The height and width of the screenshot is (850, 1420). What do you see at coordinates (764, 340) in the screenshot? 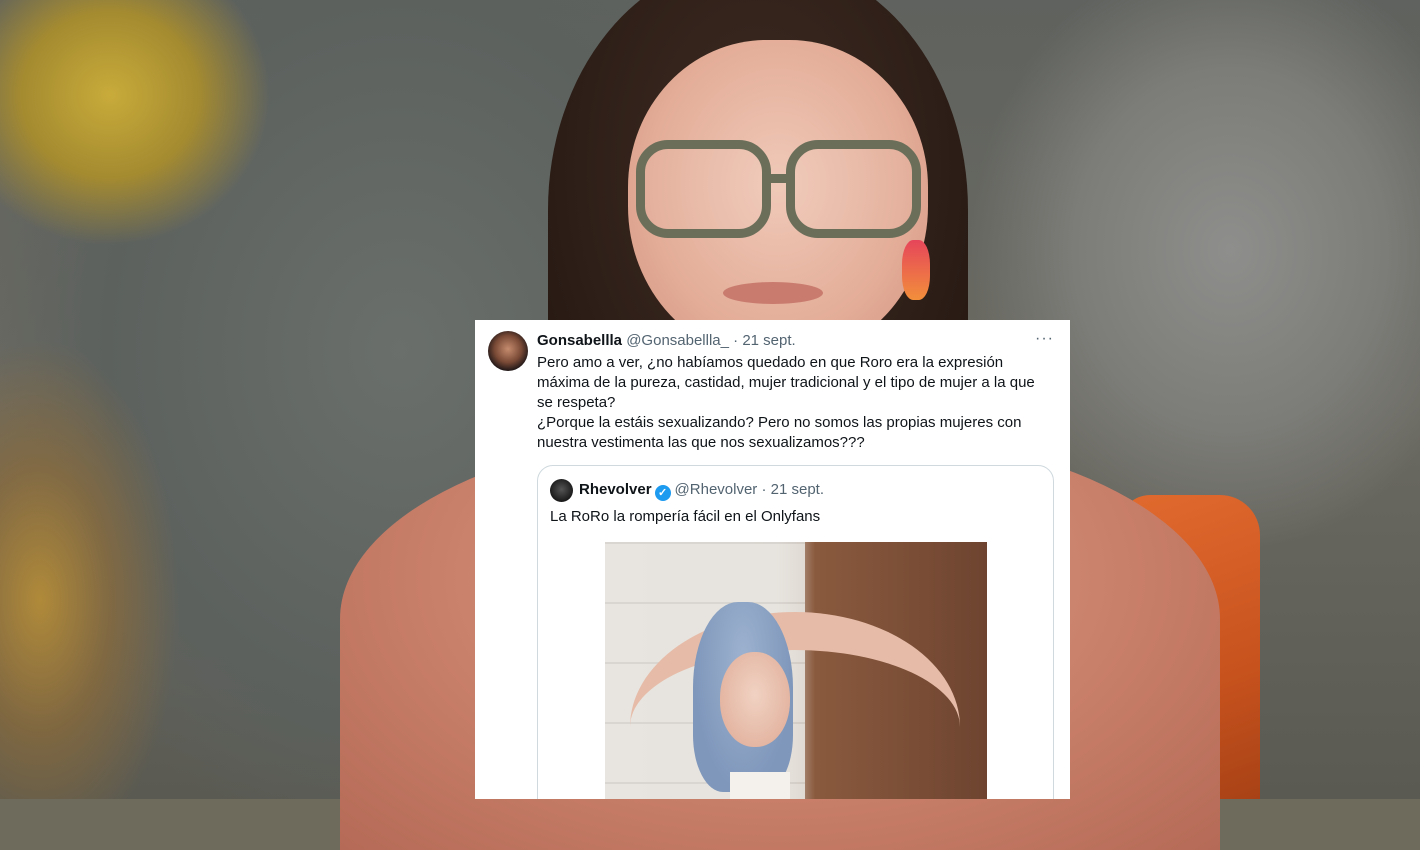
I see `tweet-date: · 21 sept.` at bounding box center [764, 340].